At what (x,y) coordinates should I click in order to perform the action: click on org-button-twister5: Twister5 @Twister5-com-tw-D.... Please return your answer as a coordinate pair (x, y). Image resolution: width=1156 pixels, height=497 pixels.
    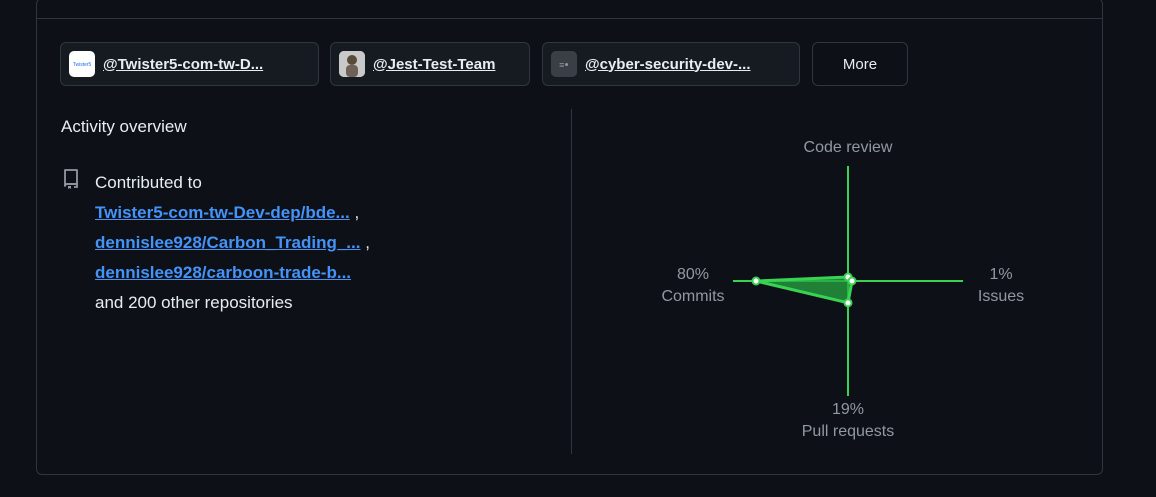
    Looking at the image, I should click on (189, 64).